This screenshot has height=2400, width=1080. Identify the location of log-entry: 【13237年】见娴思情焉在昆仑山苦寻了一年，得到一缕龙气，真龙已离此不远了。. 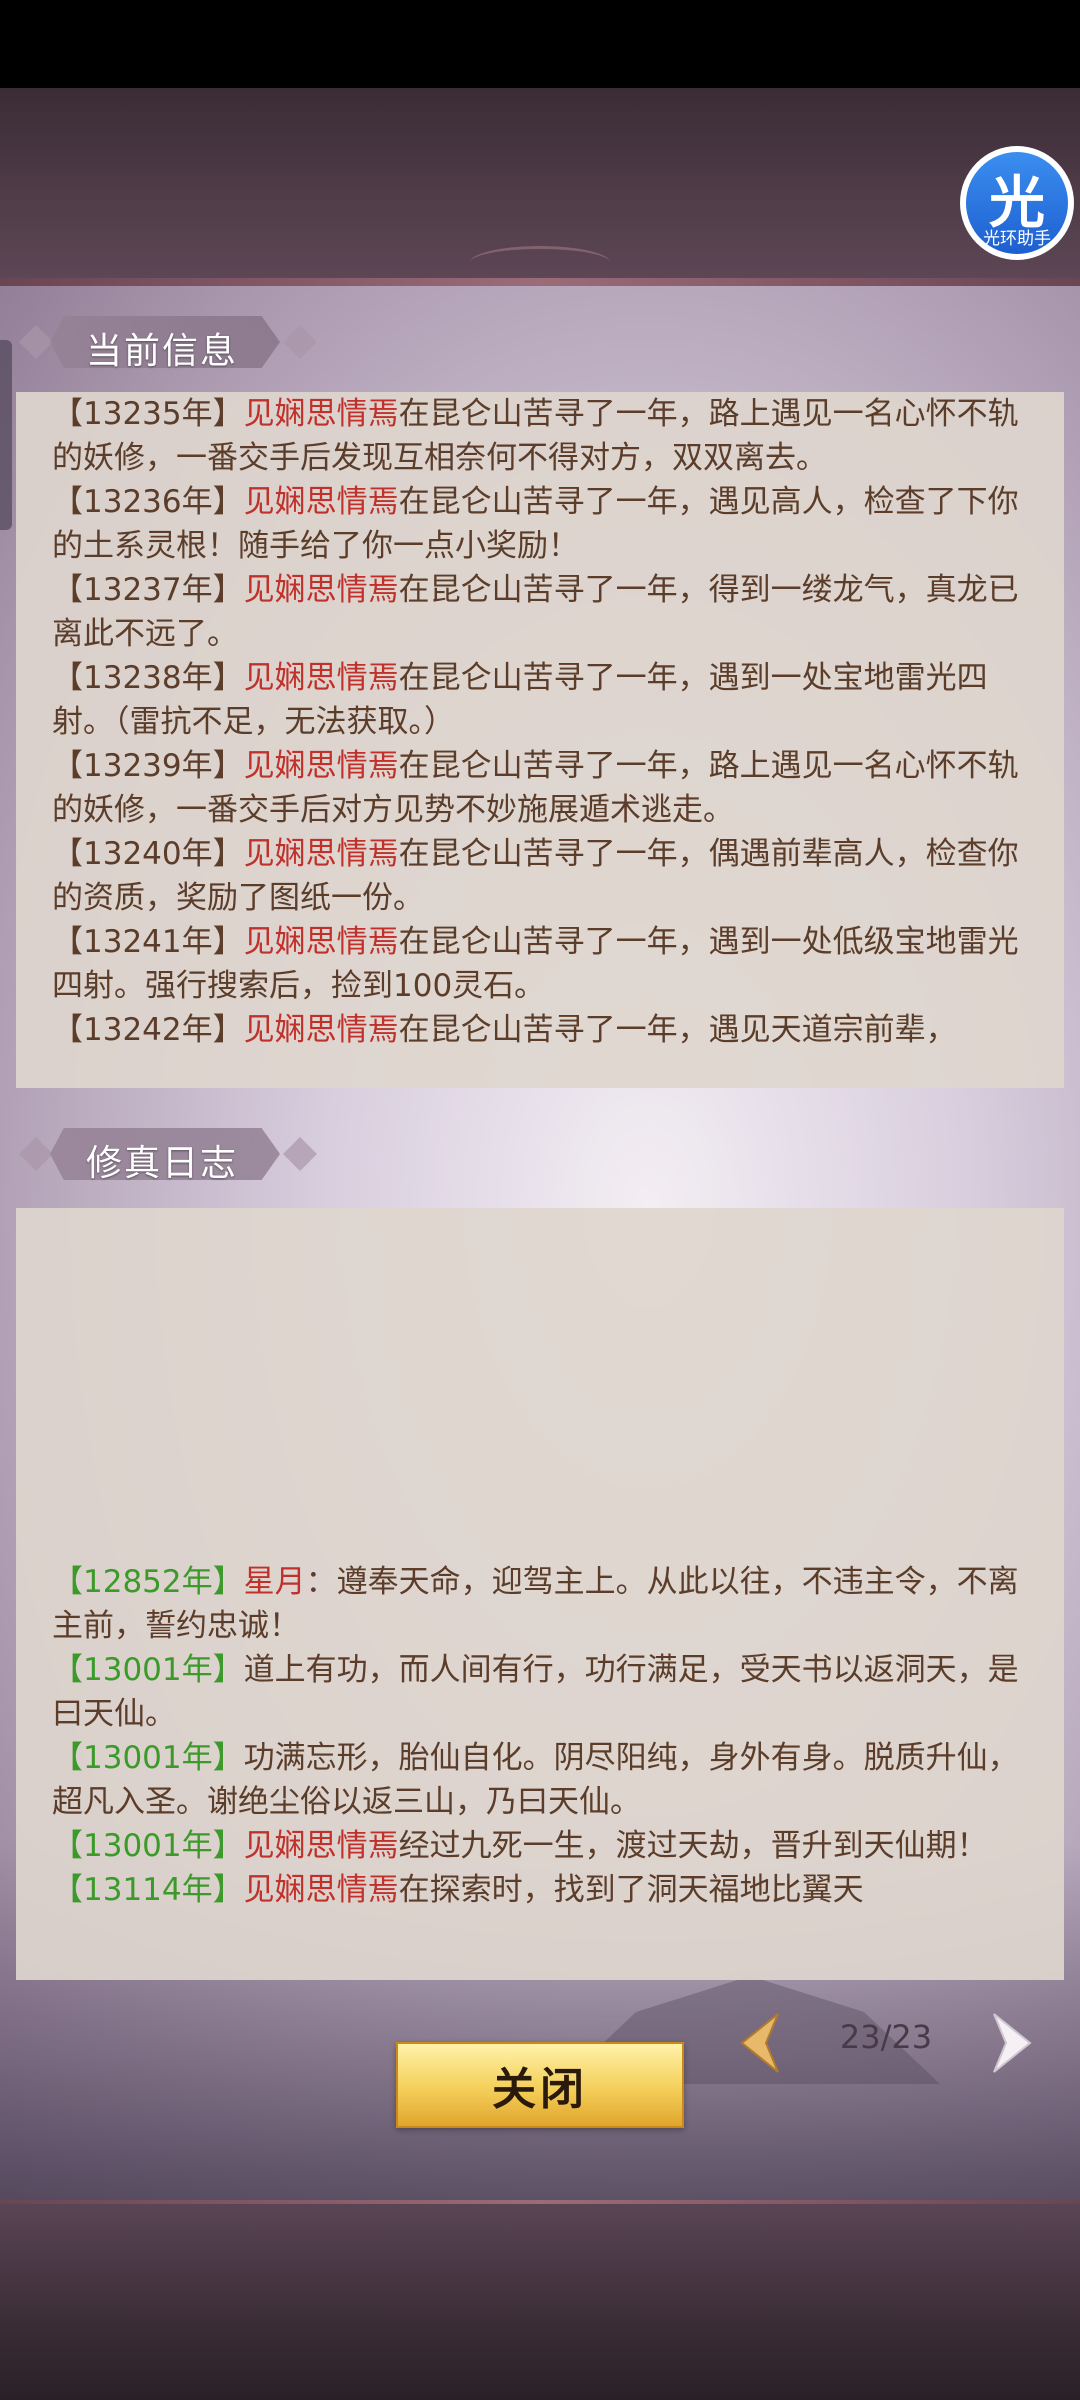
(540, 612).